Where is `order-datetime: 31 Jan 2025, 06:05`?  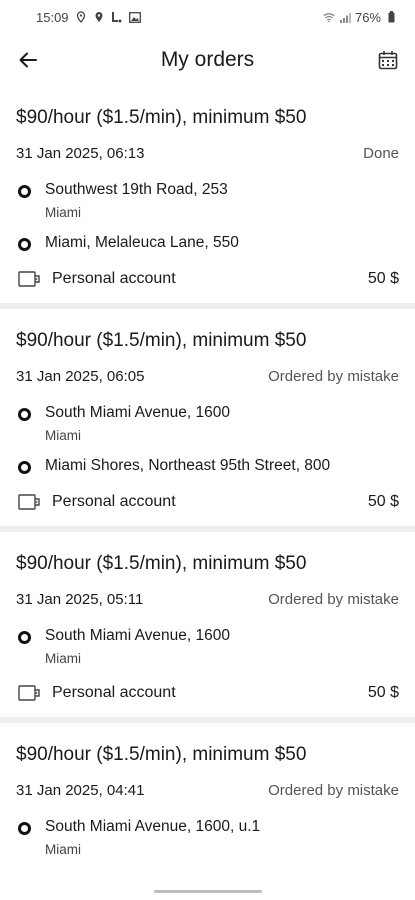
order-datetime: 31 Jan 2025, 06:05 is located at coordinates (80, 376).